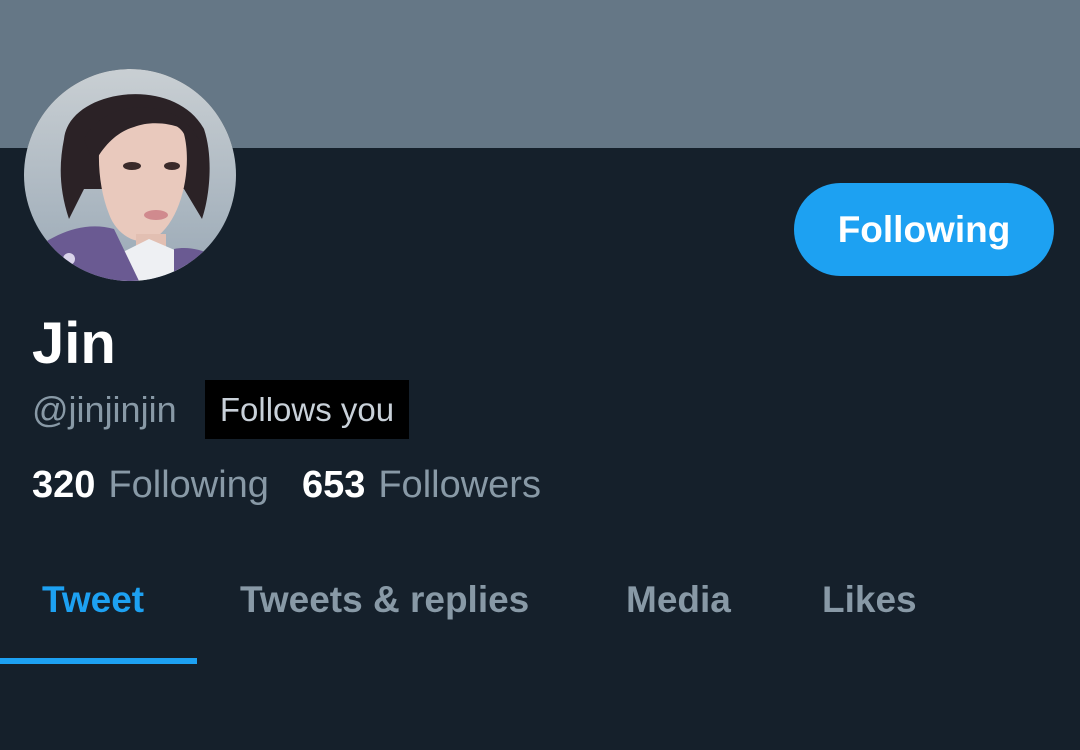  I want to click on avatar, so click(130, 175).